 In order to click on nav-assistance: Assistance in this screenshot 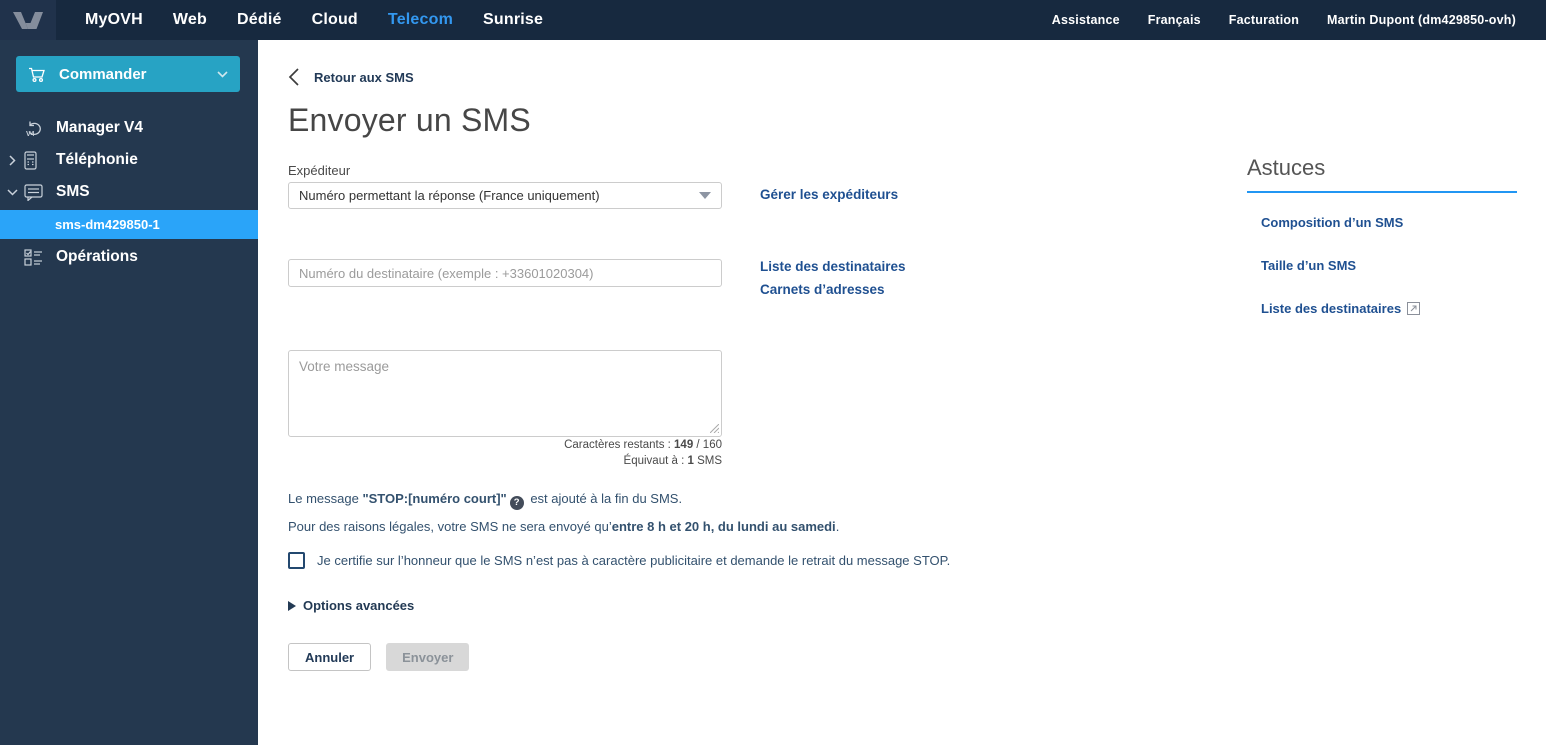, I will do `click(1086, 20)`.